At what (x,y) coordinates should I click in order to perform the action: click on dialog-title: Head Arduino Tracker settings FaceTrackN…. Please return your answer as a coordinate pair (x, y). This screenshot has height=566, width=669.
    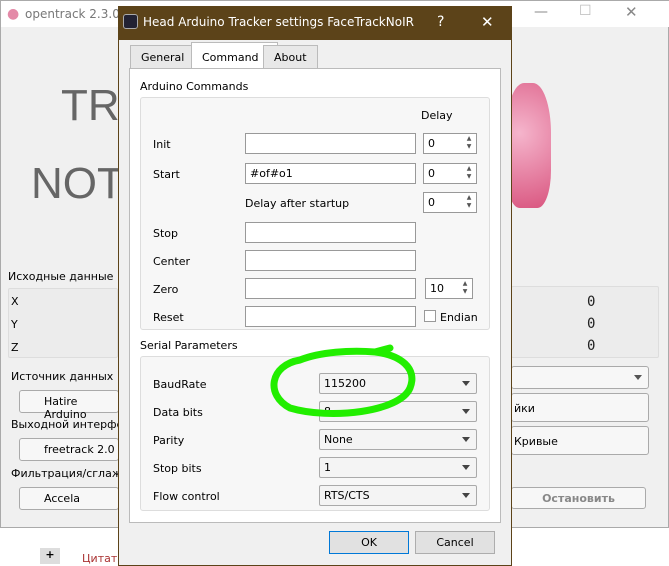
    Looking at the image, I should click on (278, 22).